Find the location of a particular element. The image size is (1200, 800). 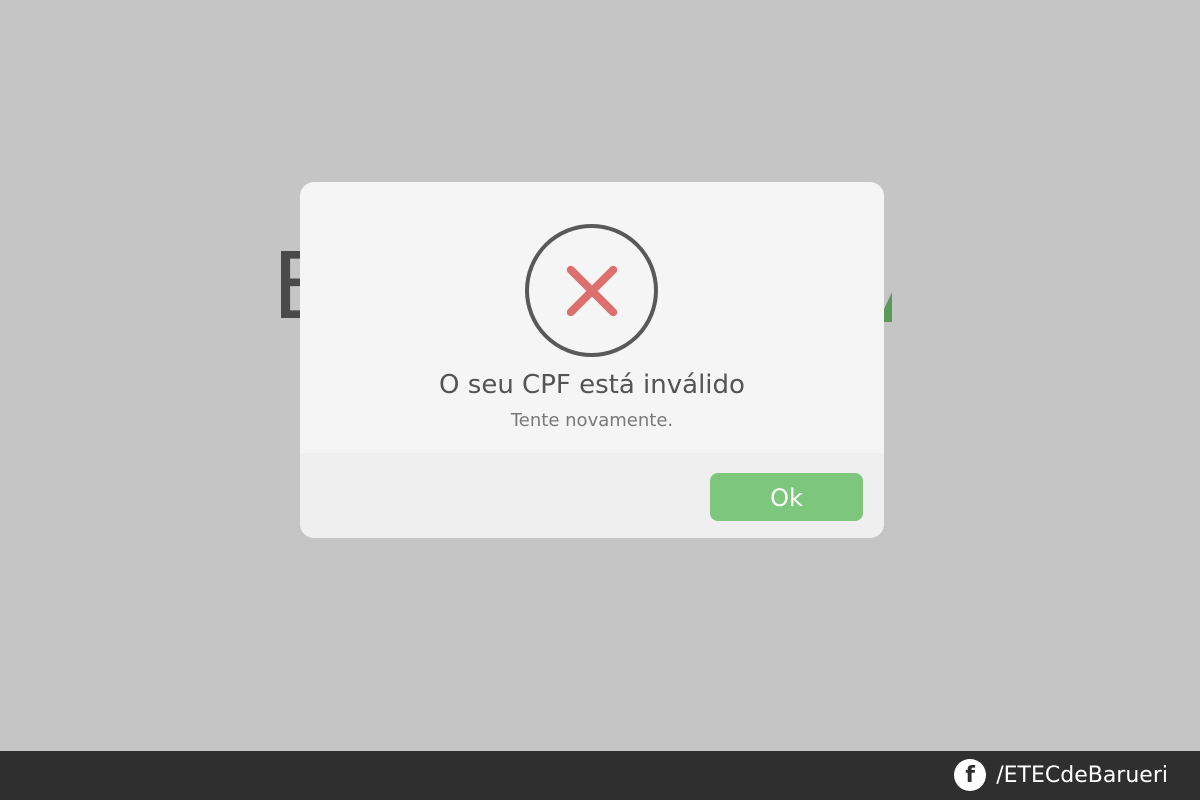

facebook-glyph: f is located at coordinates (970, 775).